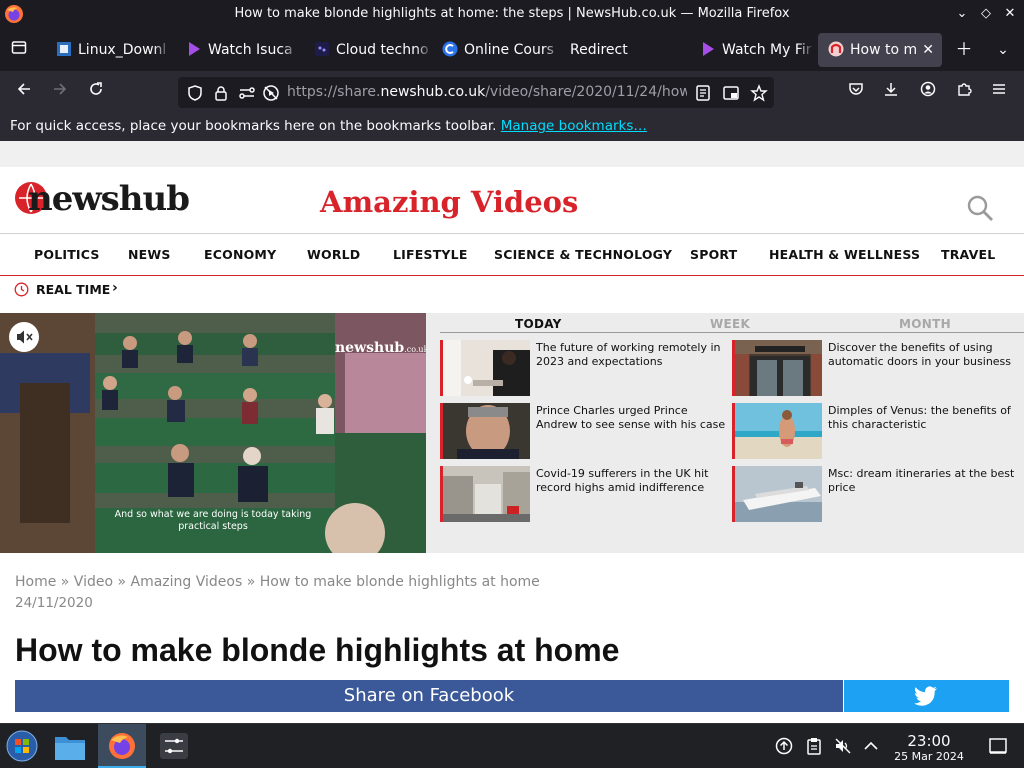 This screenshot has height=768, width=1024. What do you see at coordinates (382, 50) in the screenshot?
I see `tab-label: Cloud techno` at bounding box center [382, 50].